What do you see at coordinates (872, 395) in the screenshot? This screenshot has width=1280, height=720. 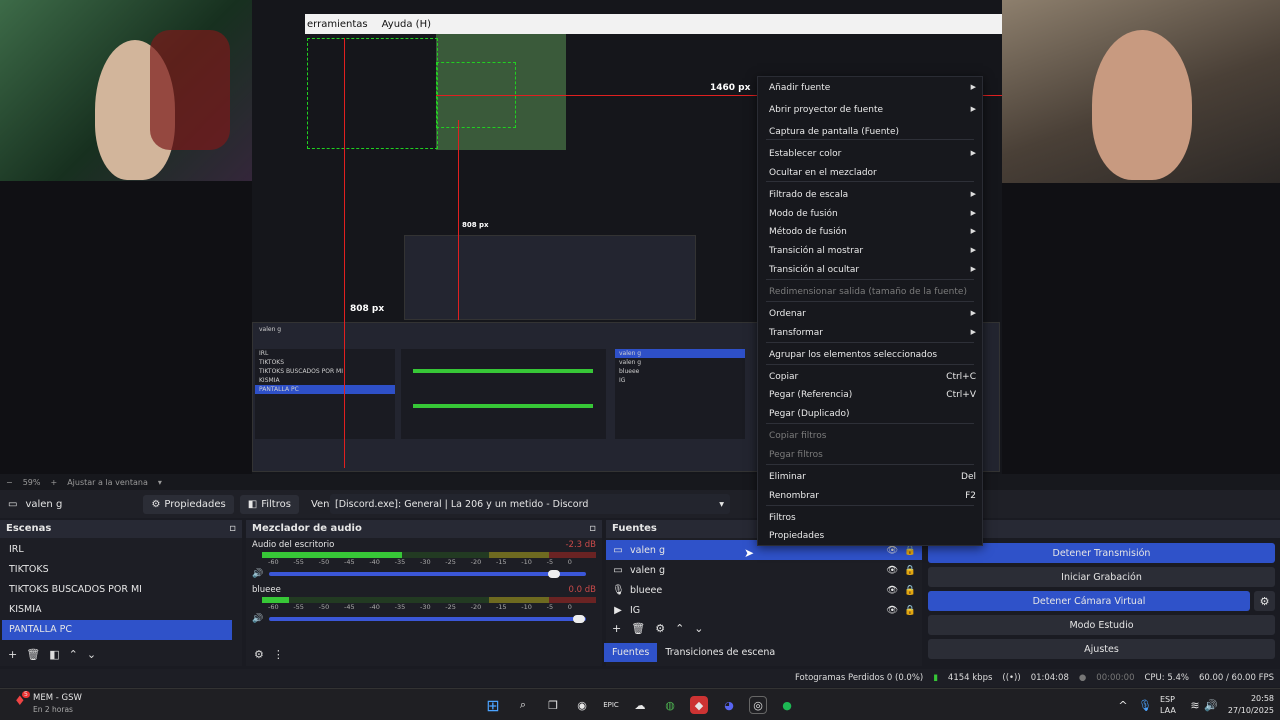 I see `context-menu-item: Pegar (Referencia) Ctrl+V` at bounding box center [872, 395].